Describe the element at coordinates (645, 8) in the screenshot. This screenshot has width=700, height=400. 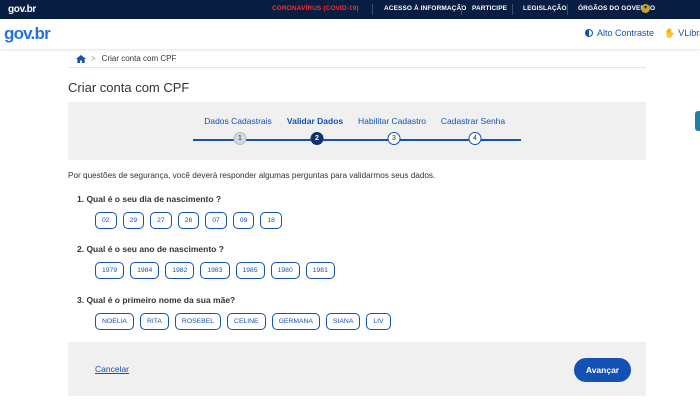
I see `chevron-down-icon: ▾` at that location.